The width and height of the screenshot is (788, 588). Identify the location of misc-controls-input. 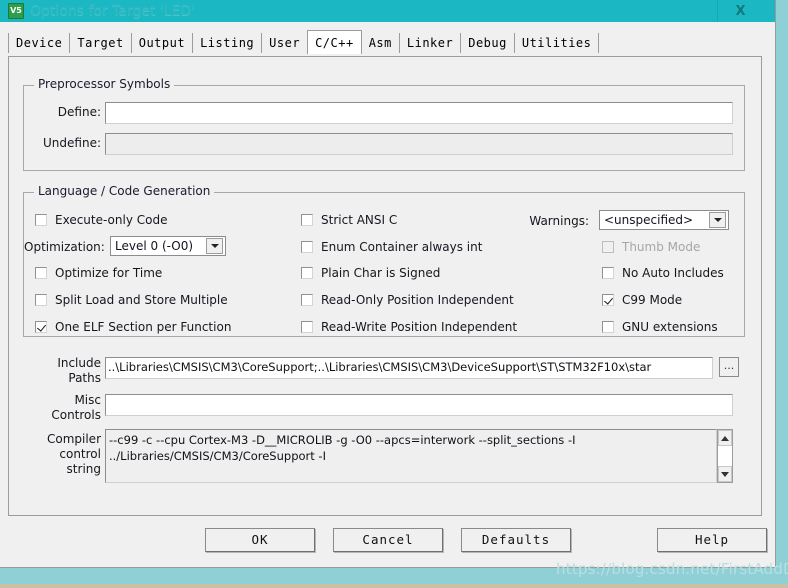
(419, 405).